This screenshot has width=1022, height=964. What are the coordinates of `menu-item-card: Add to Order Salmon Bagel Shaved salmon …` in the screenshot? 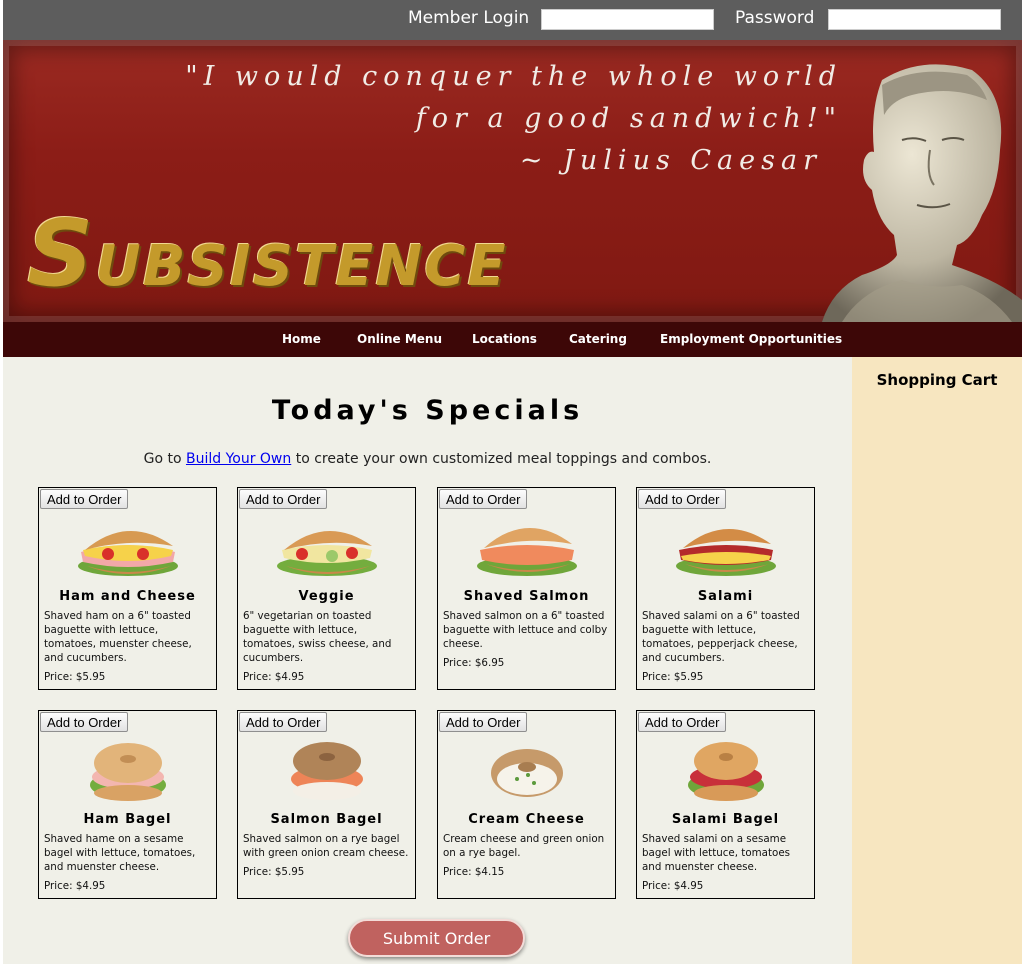 It's located at (326, 804).